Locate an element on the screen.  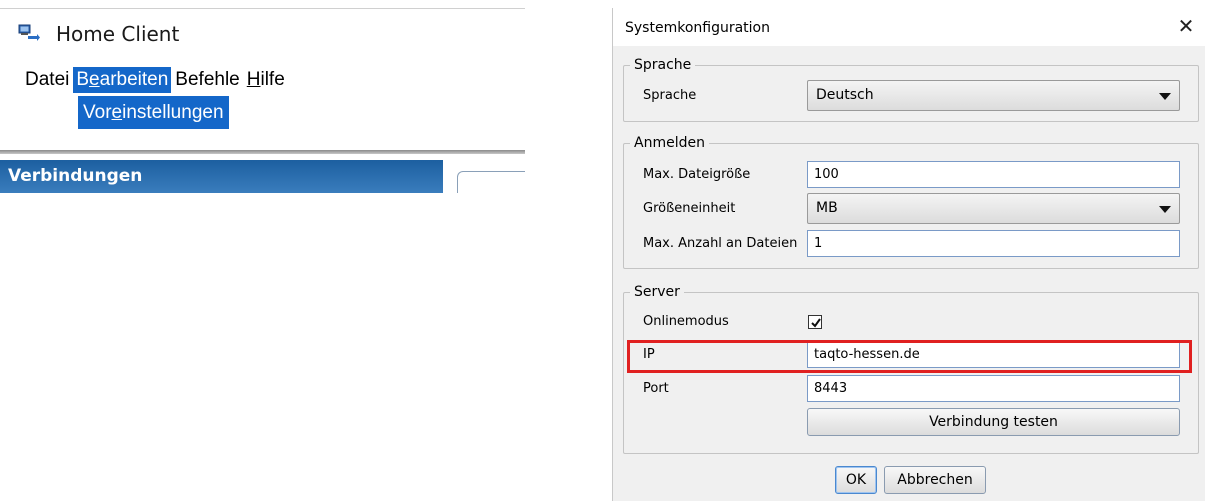
max-size-label: Max. Dateigröße is located at coordinates (697, 174).